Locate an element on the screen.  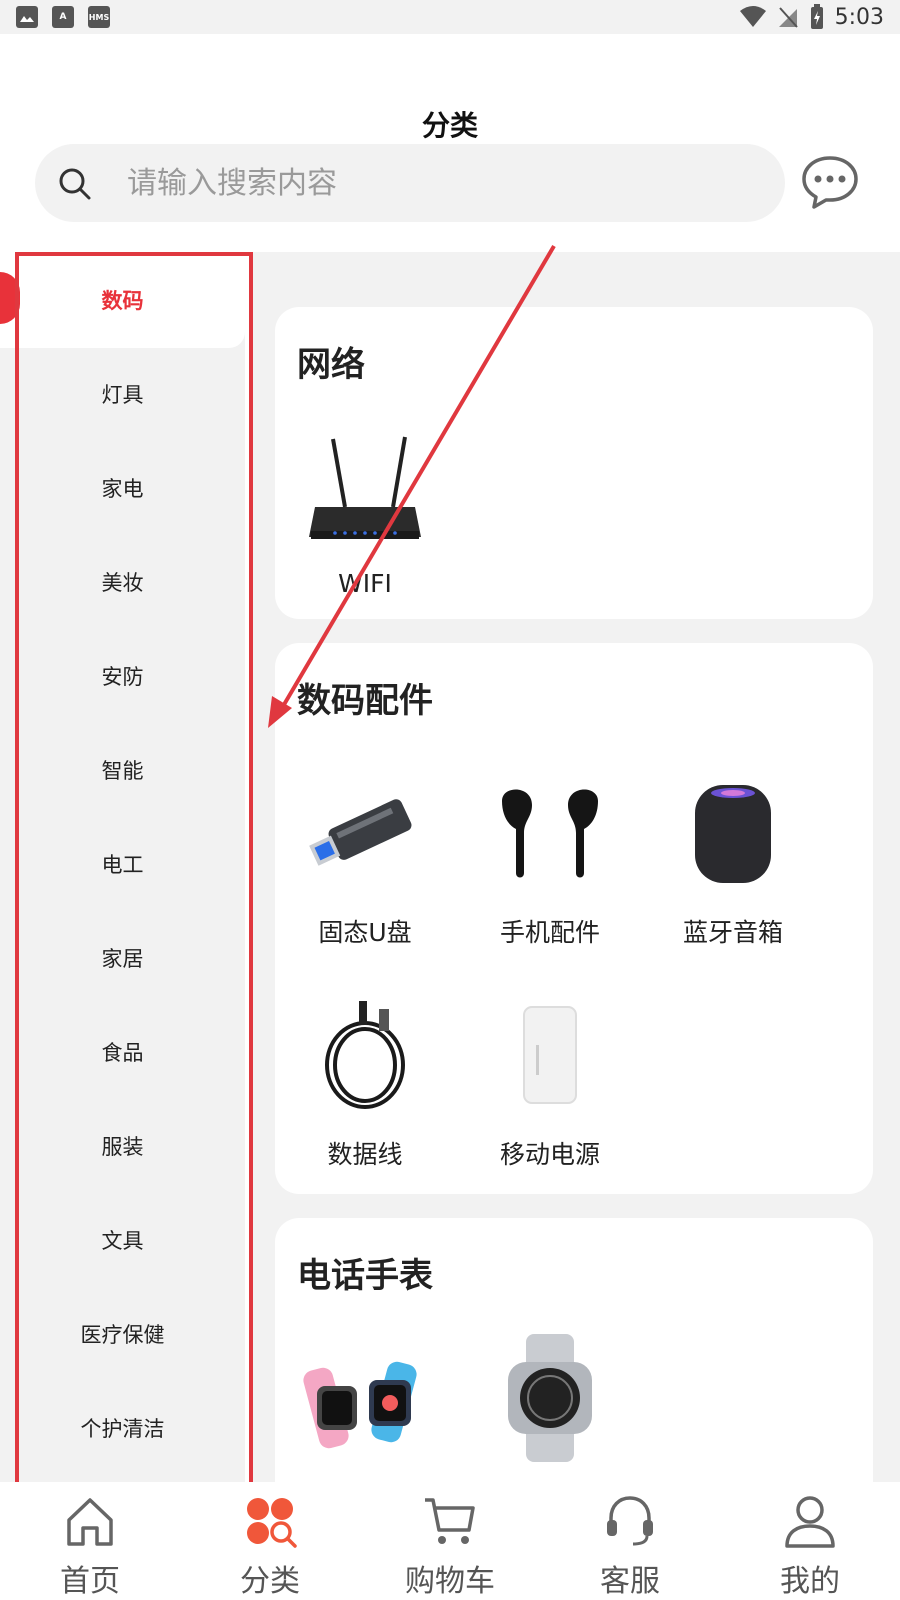
nav-category: 分类 is located at coordinates (270, 1541).